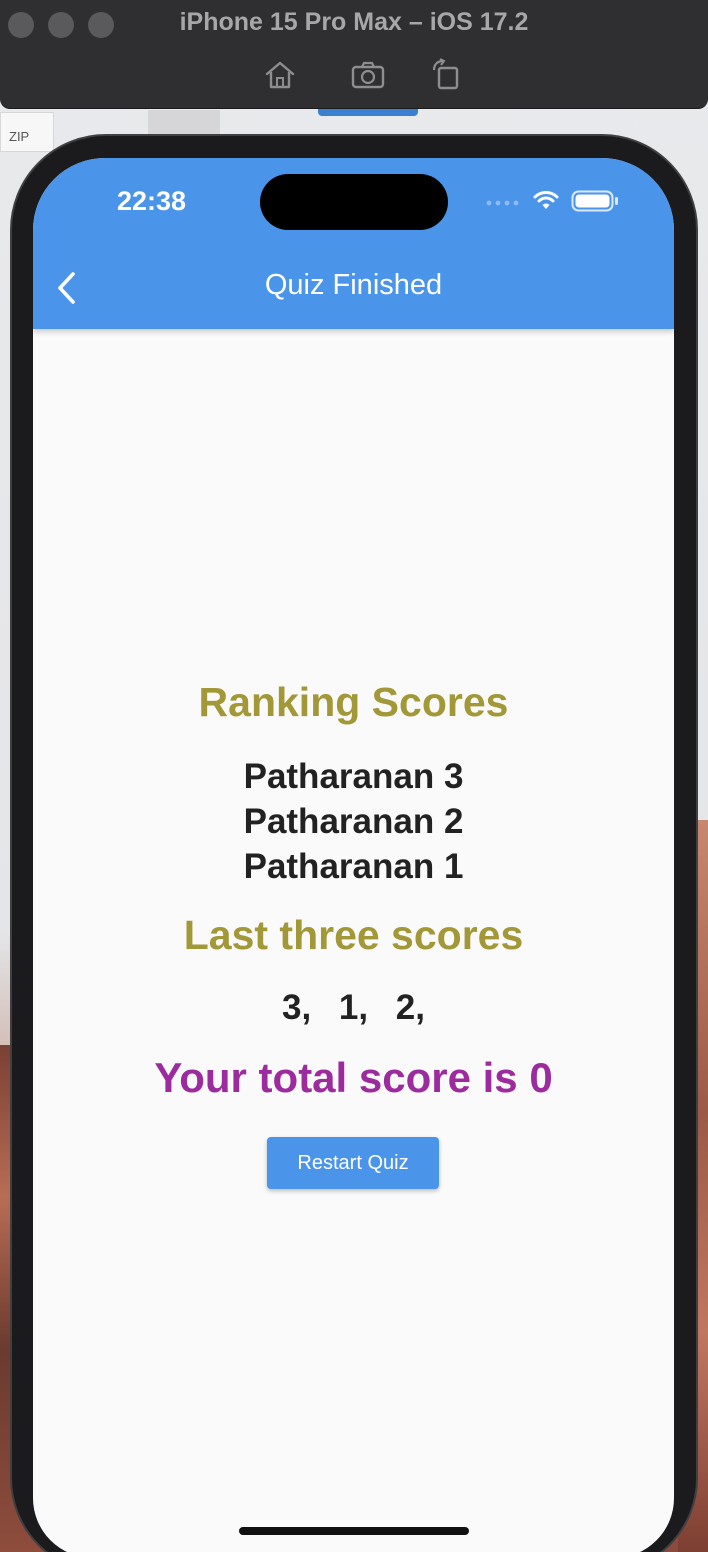  Describe the element at coordinates (354, 54) in the screenshot. I see `simulator-titlebar: iPhone 15 Pro Max – iOS 17.2` at that location.